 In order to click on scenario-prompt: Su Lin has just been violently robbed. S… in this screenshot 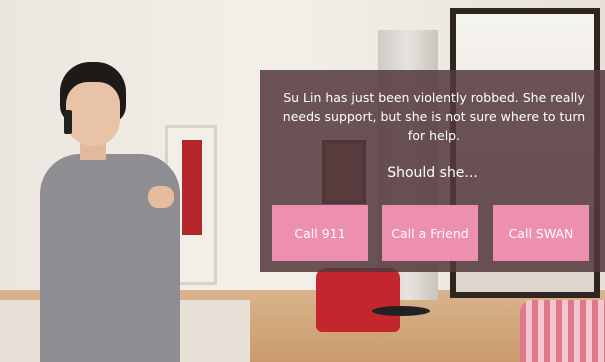, I will do `click(434, 116)`.